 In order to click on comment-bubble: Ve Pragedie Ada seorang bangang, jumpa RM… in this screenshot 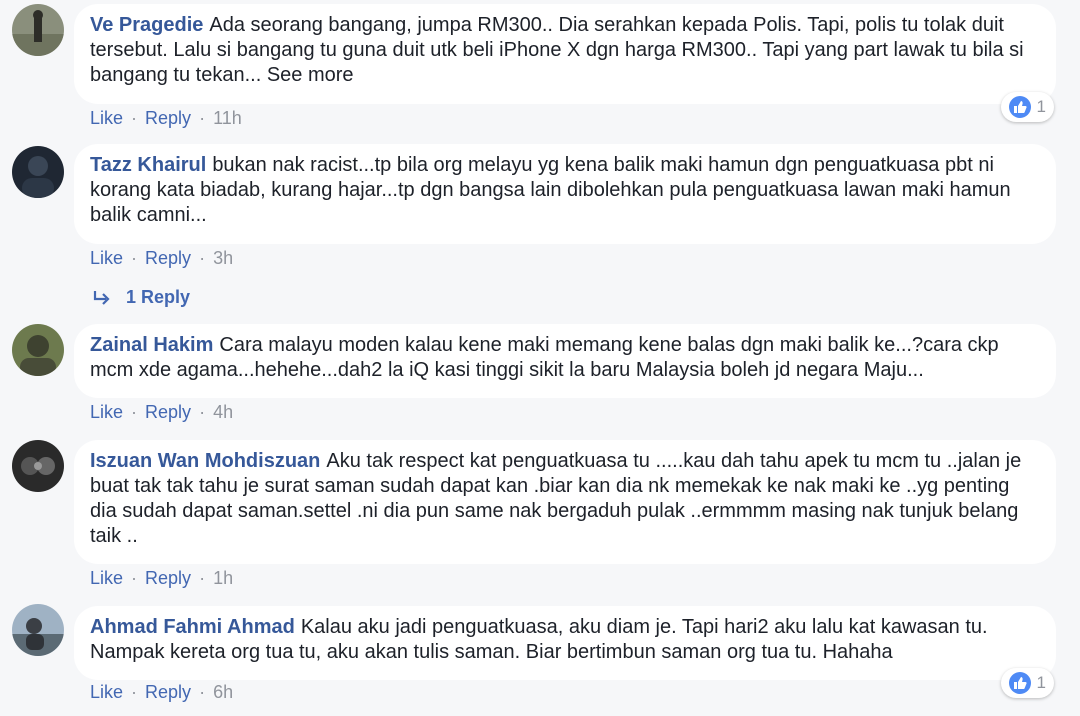, I will do `click(565, 54)`.